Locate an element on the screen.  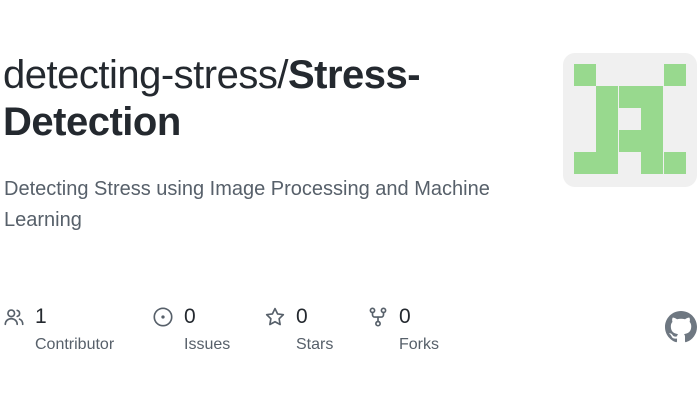
repo-identicon is located at coordinates (630, 120).